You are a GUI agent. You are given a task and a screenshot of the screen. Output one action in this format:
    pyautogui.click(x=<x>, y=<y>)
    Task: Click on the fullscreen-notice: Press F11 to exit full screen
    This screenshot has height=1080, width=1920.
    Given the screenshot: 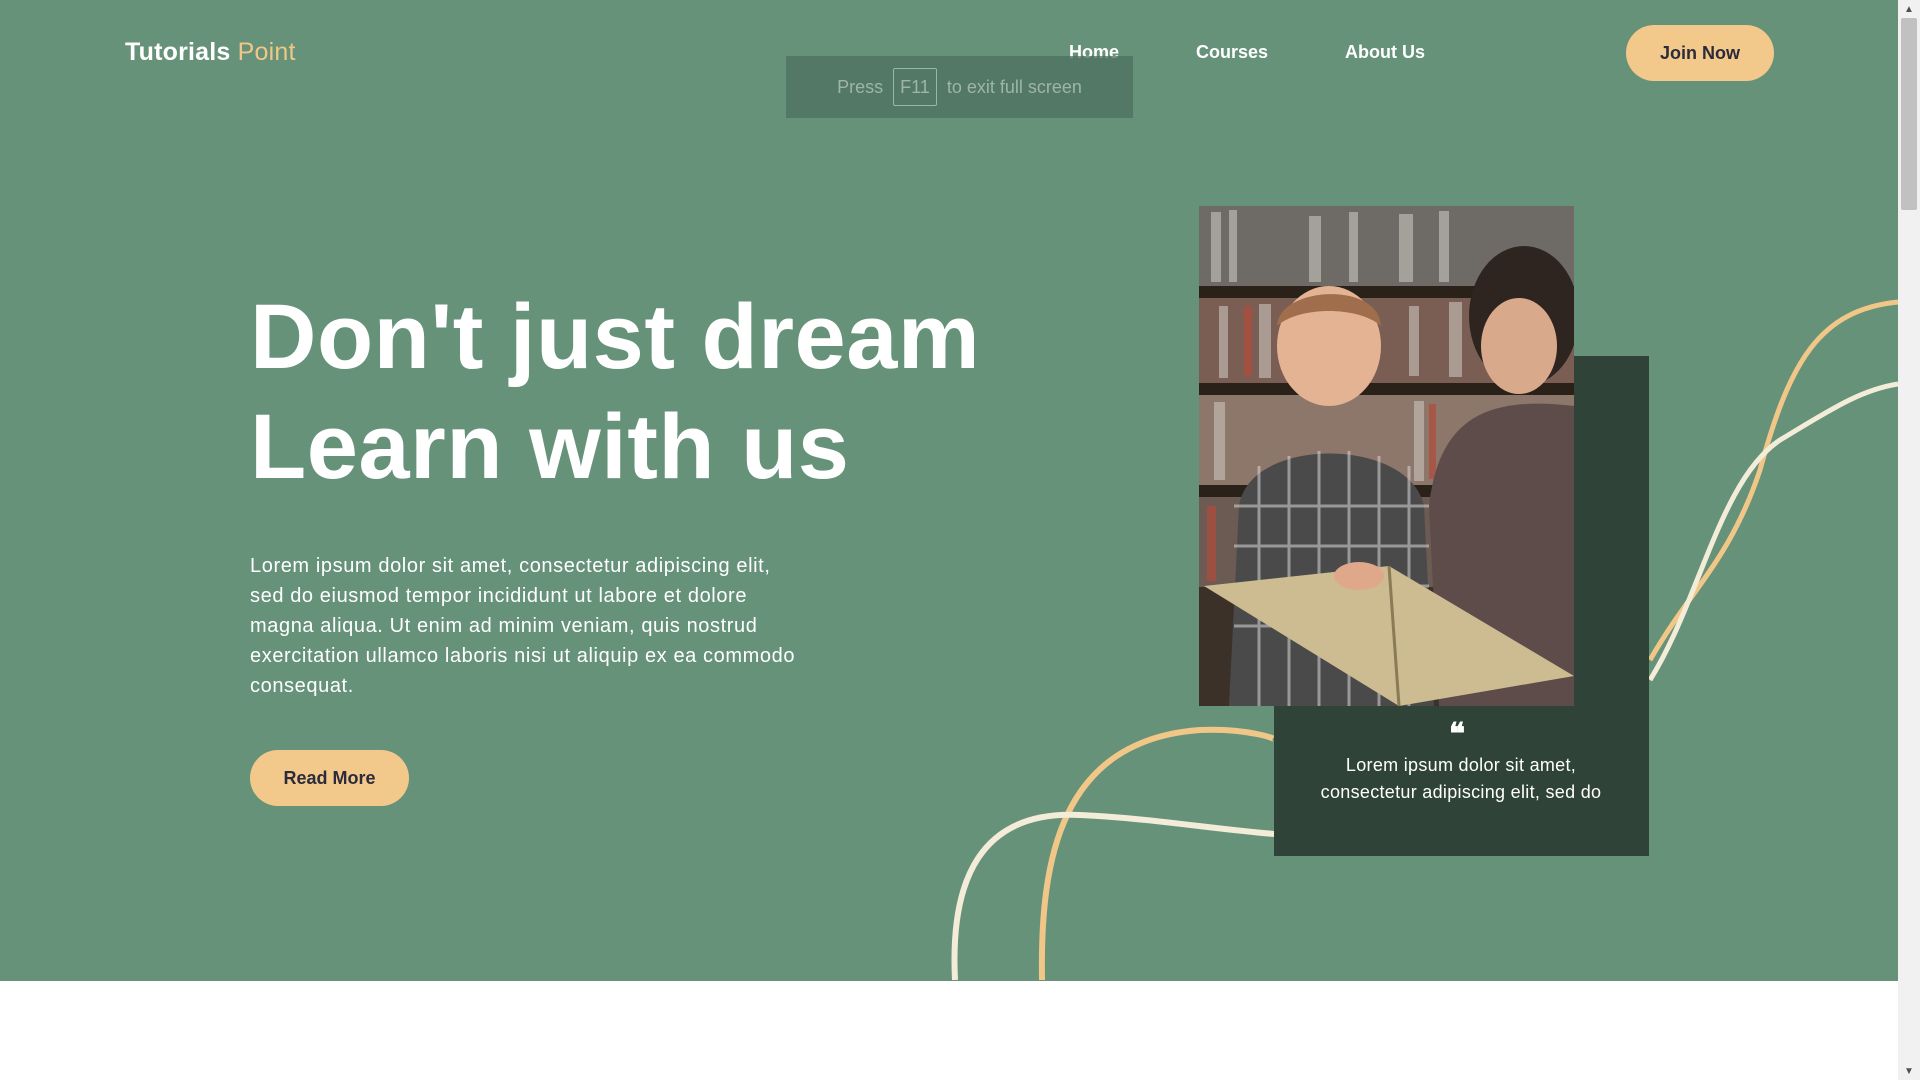 What is the action you would take?
    pyautogui.click(x=959, y=87)
    